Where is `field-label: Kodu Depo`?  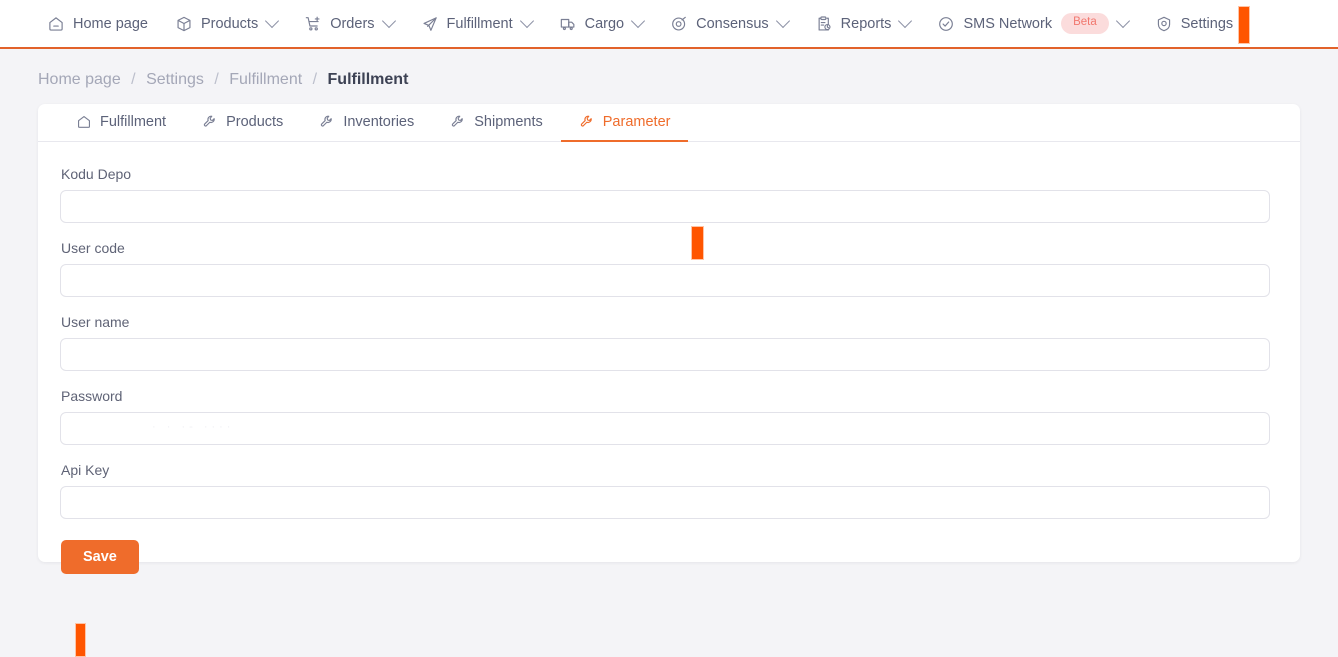
field-label: Kodu Depo is located at coordinates (96, 174).